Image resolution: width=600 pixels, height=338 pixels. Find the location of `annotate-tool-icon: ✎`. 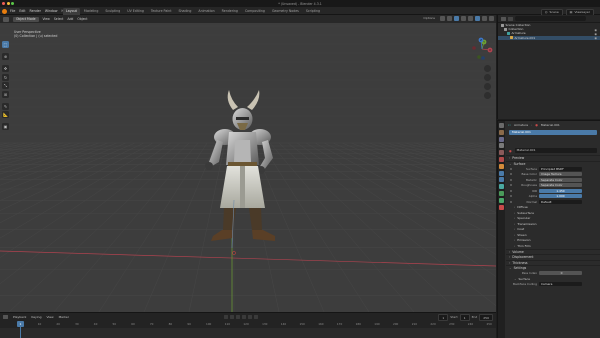

annotate-tool-icon: ✎ is located at coordinates (5, 106).